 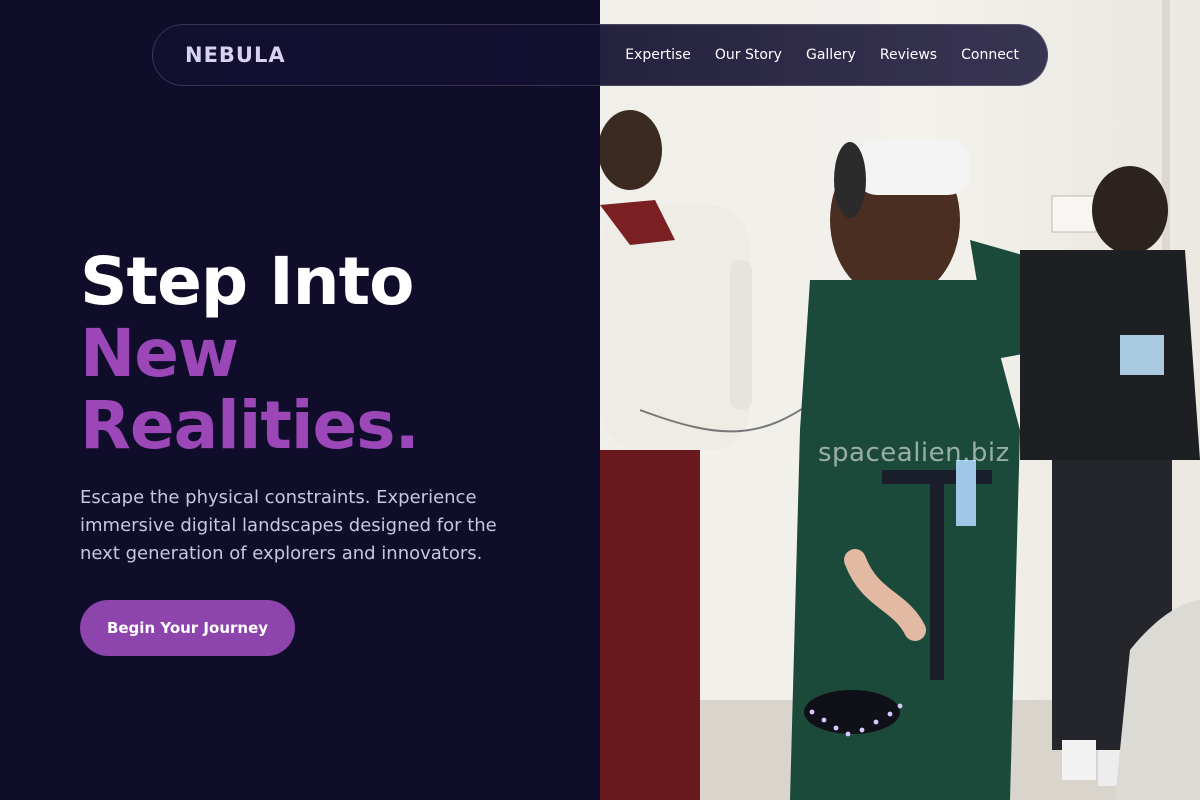 What do you see at coordinates (908, 55) in the screenshot?
I see `nav-link-reviews: Reviews` at bounding box center [908, 55].